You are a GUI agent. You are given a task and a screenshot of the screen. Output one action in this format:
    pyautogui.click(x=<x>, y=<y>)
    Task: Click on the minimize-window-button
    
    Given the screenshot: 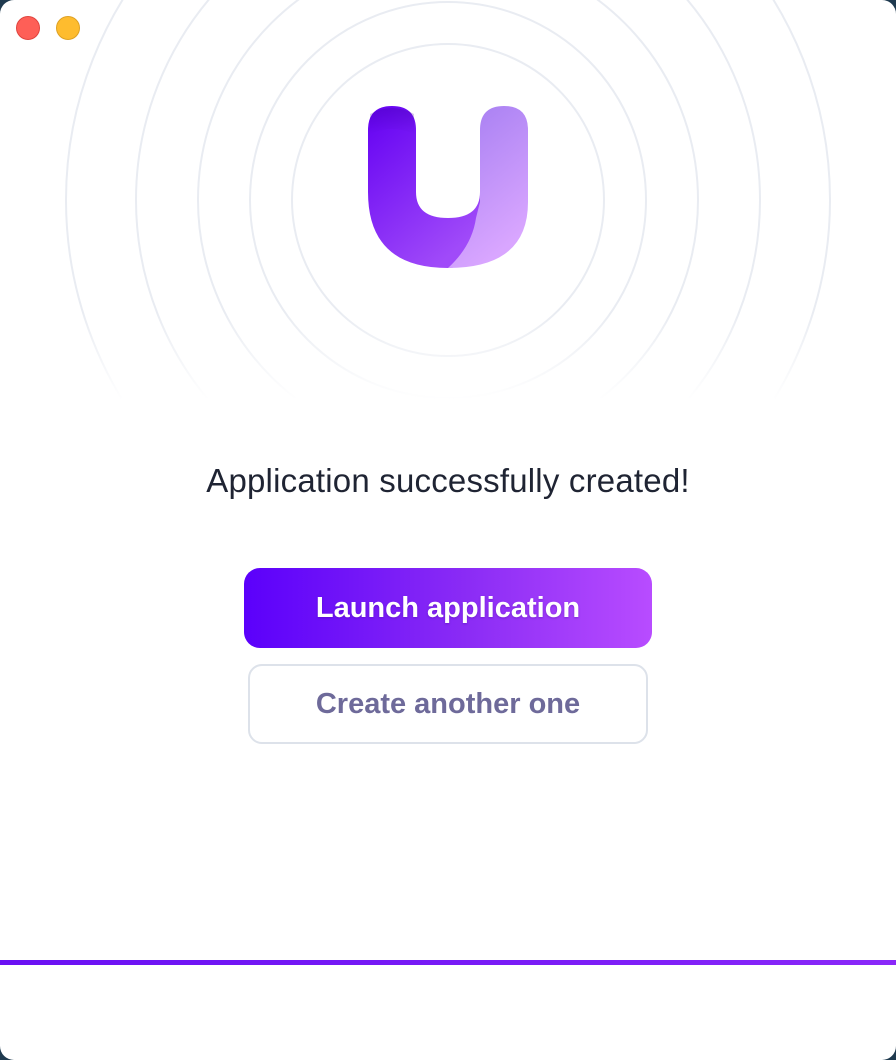 What is the action you would take?
    pyautogui.click(x=68, y=28)
    